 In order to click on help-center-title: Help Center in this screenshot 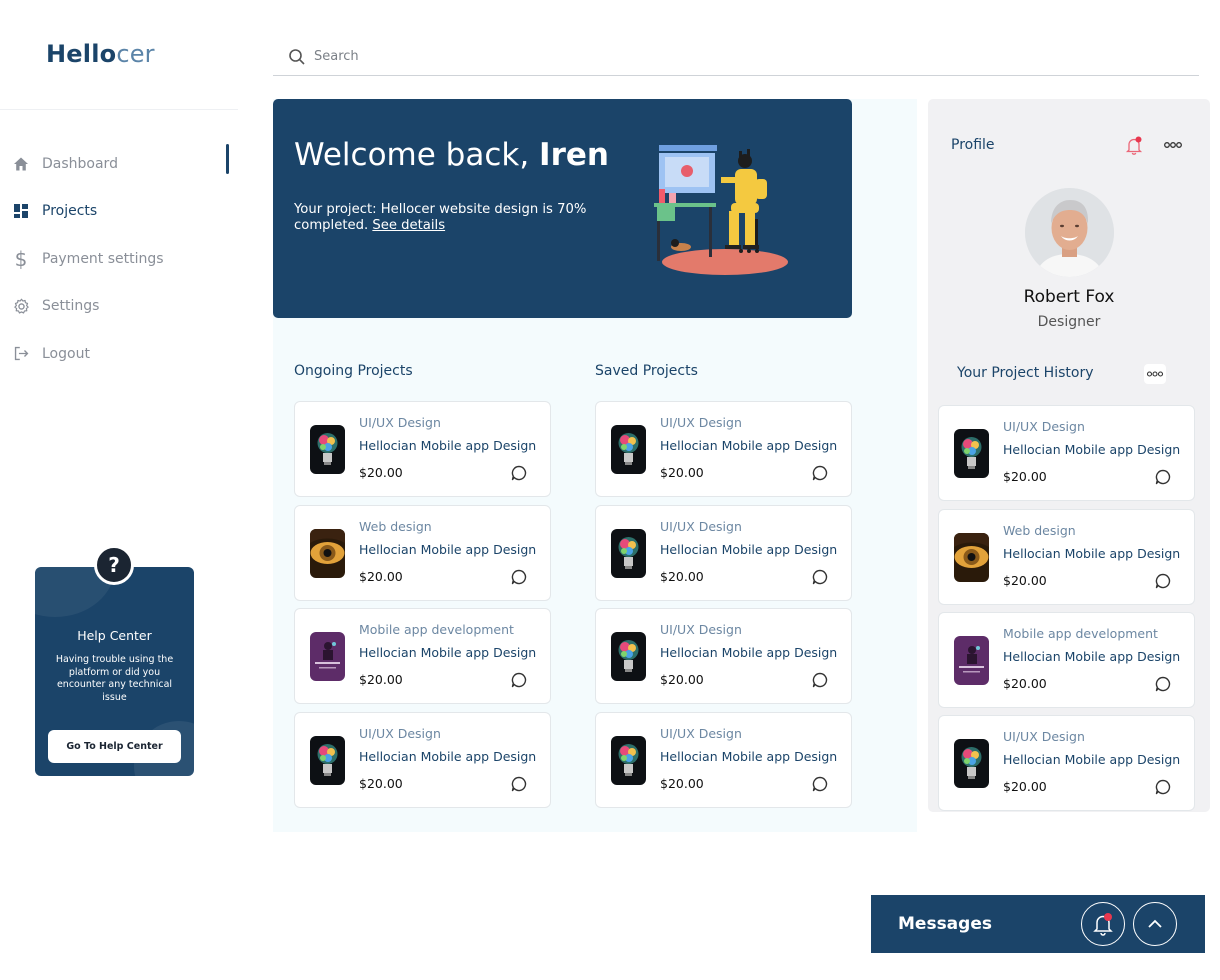, I will do `click(114, 635)`.